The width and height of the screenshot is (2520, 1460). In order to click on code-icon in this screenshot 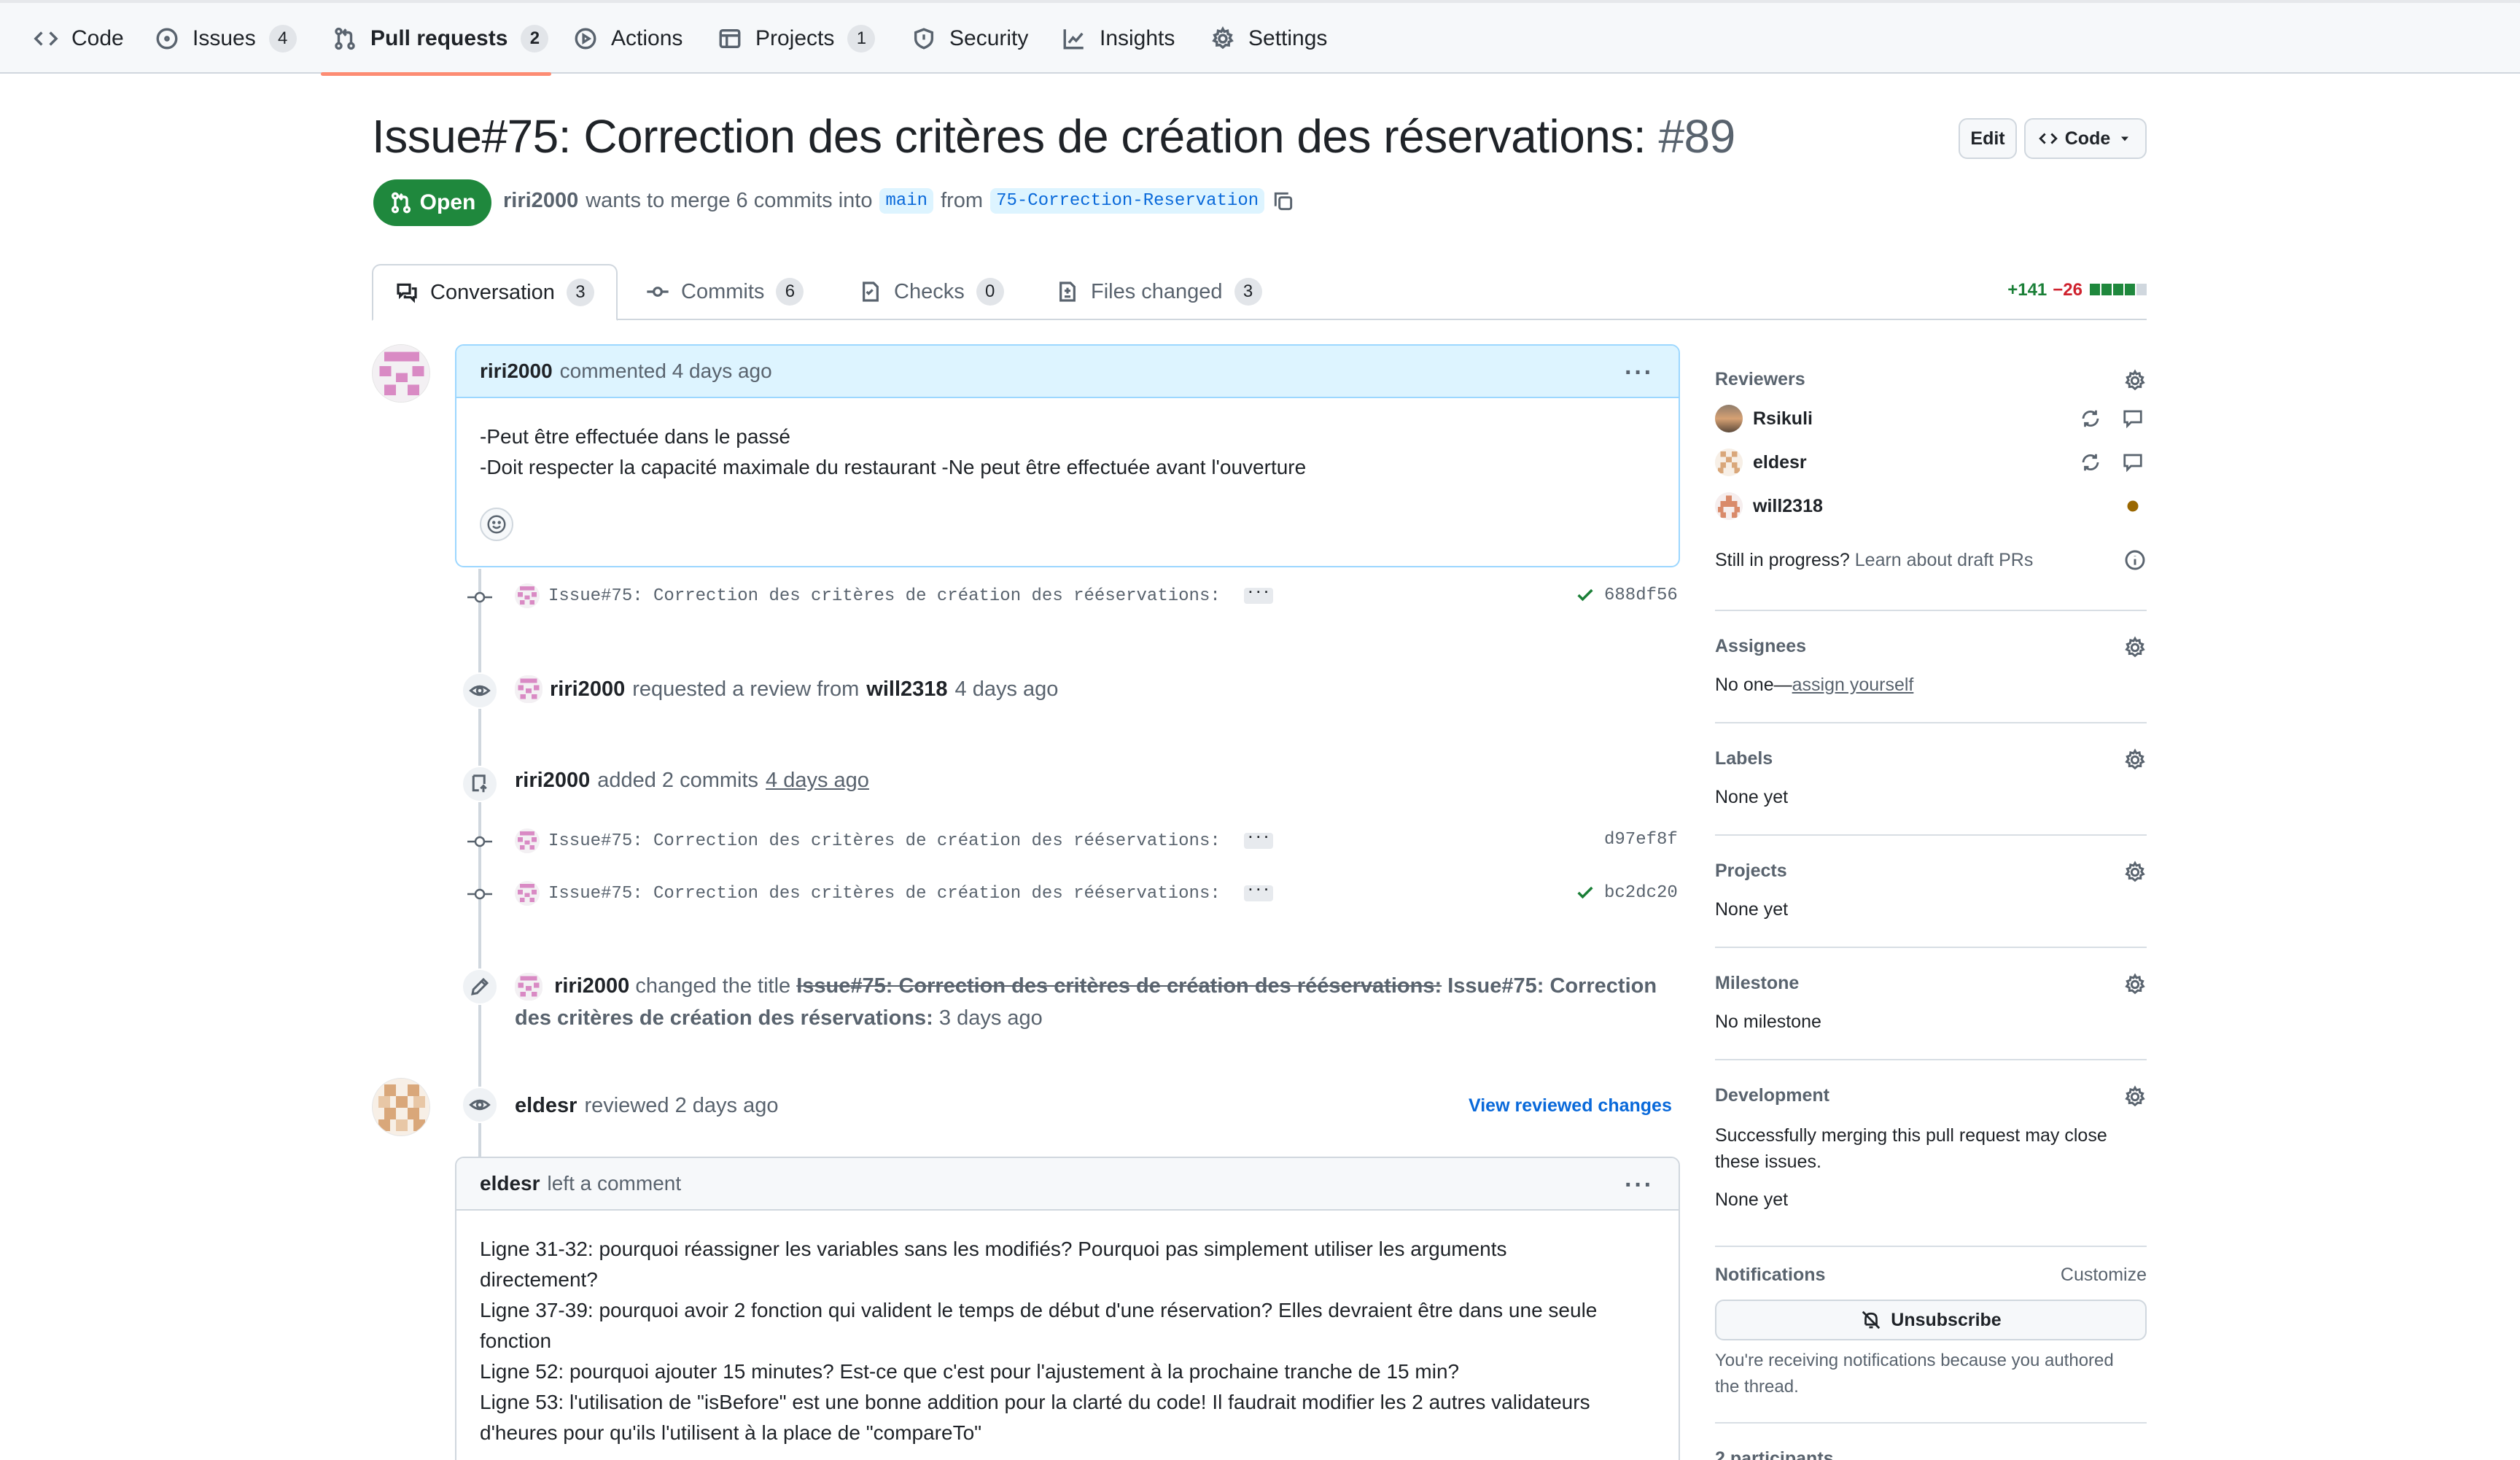, I will do `click(46, 38)`.